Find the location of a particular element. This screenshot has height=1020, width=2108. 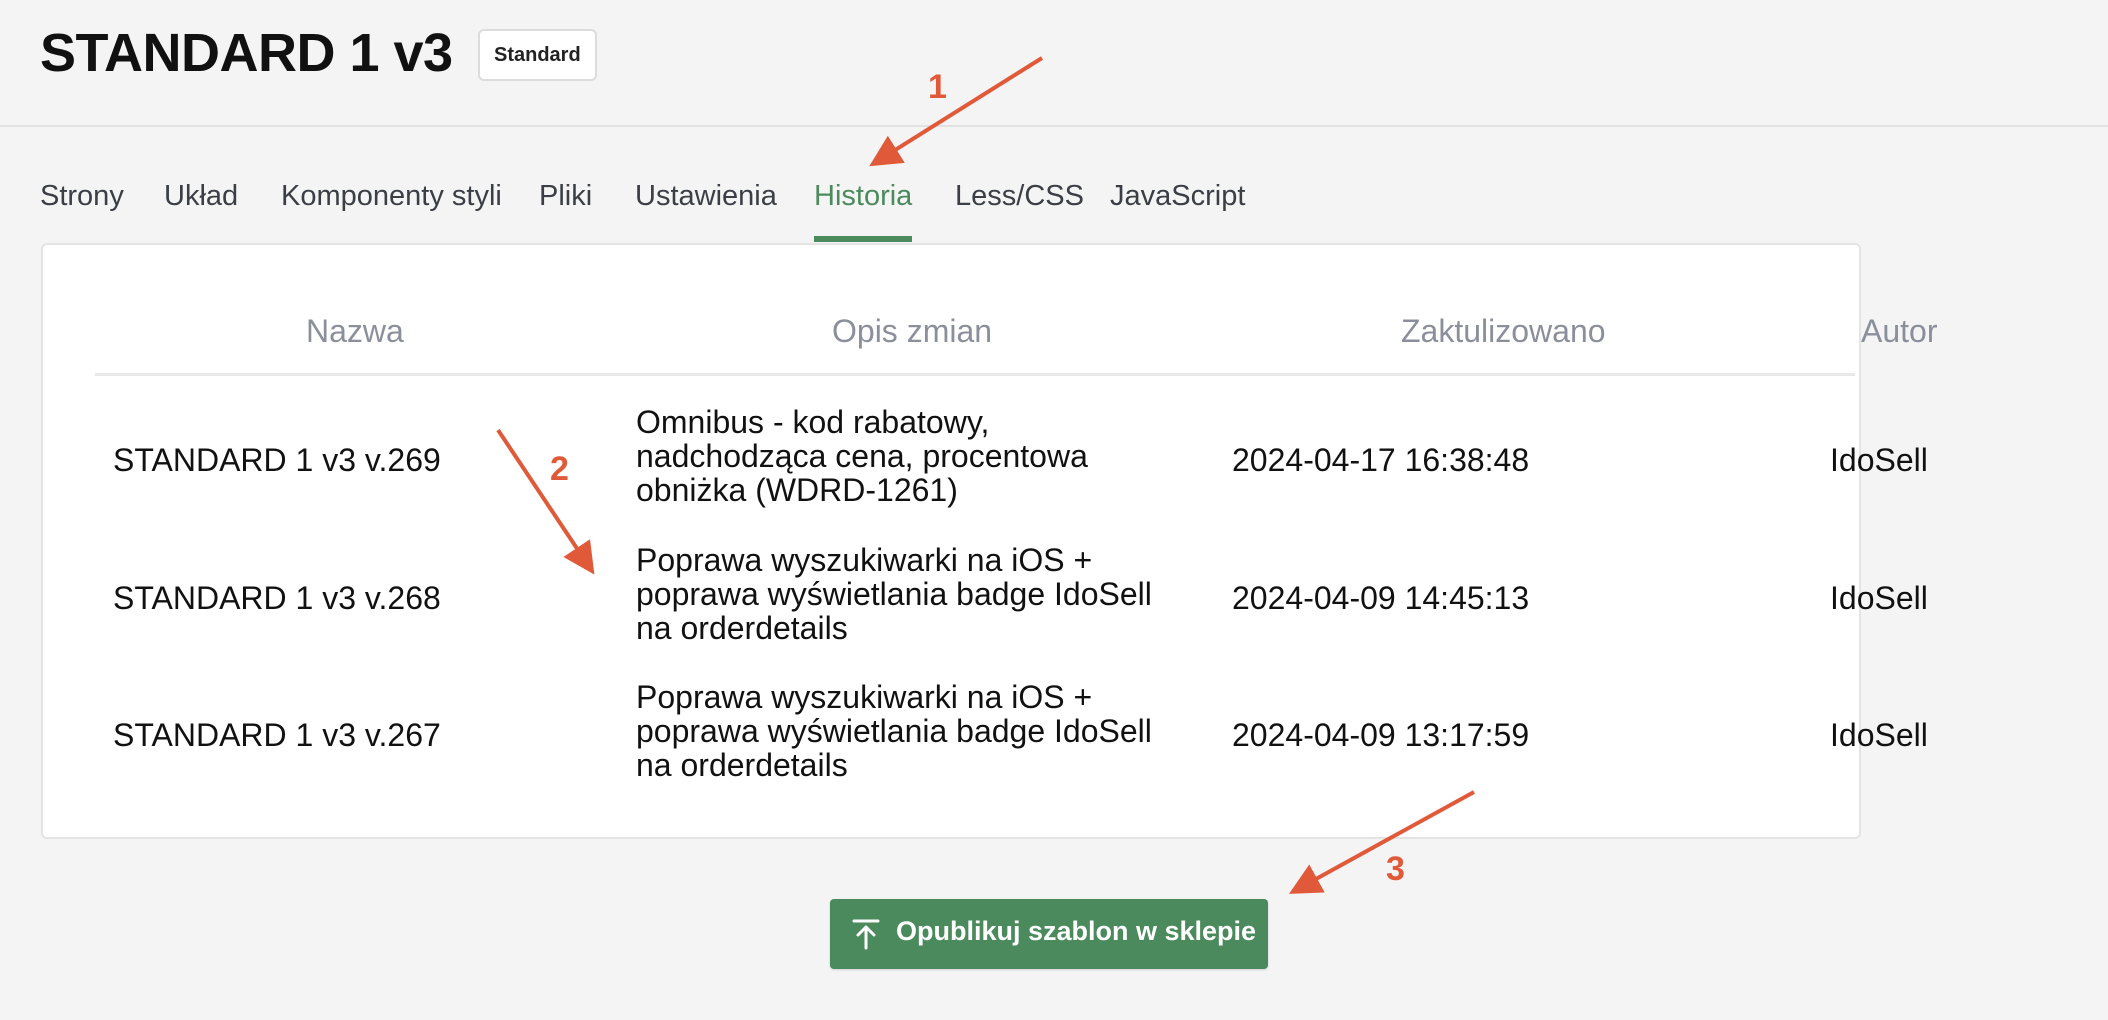

tab-strony: Strony is located at coordinates (82, 211).